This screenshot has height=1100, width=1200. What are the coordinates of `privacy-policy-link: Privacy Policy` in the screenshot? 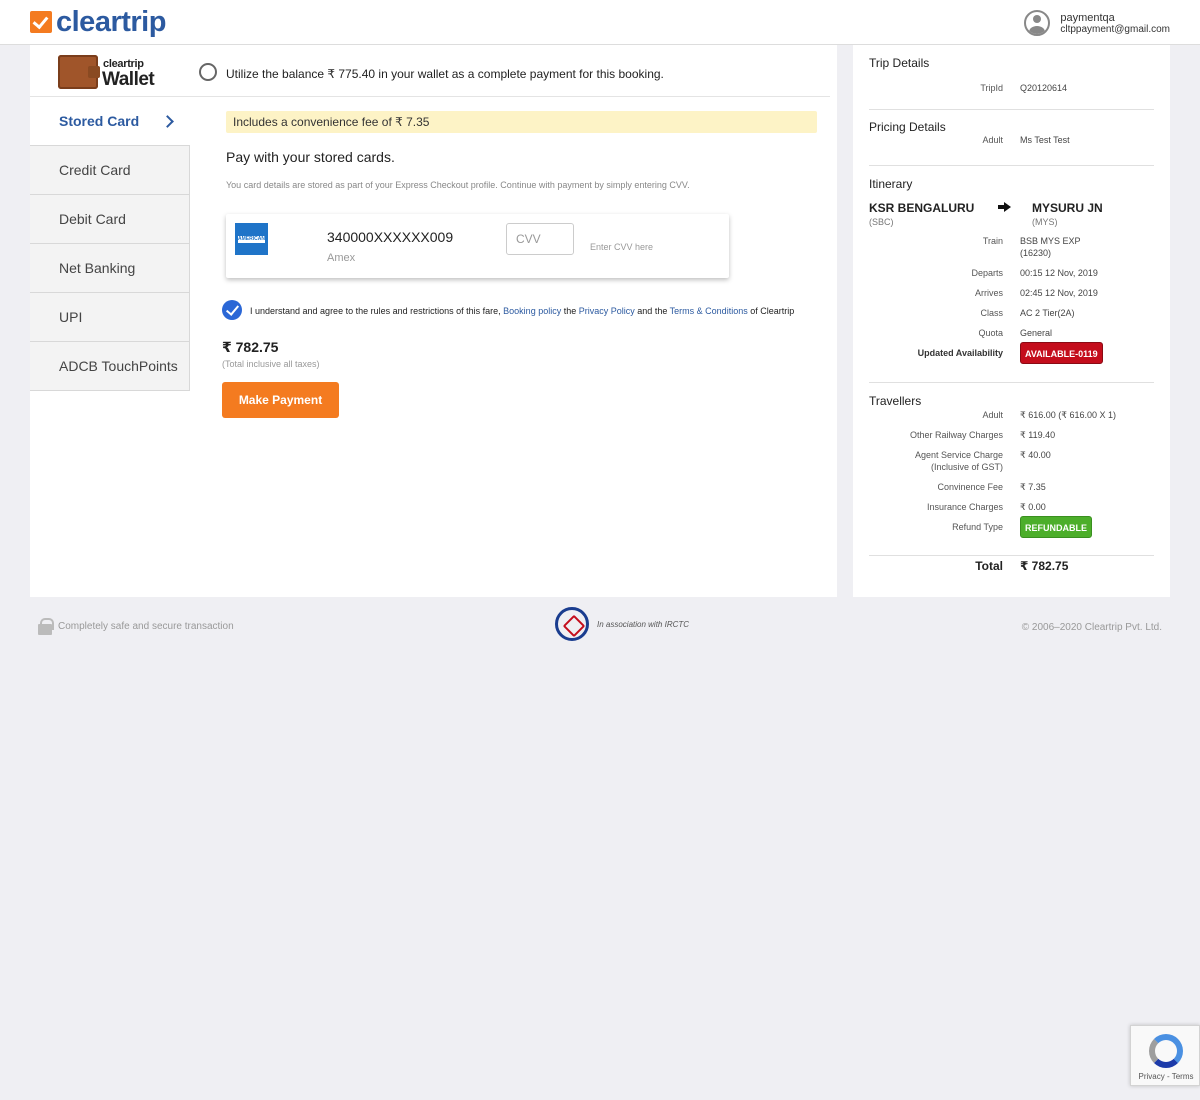 It's located at (607, 311).